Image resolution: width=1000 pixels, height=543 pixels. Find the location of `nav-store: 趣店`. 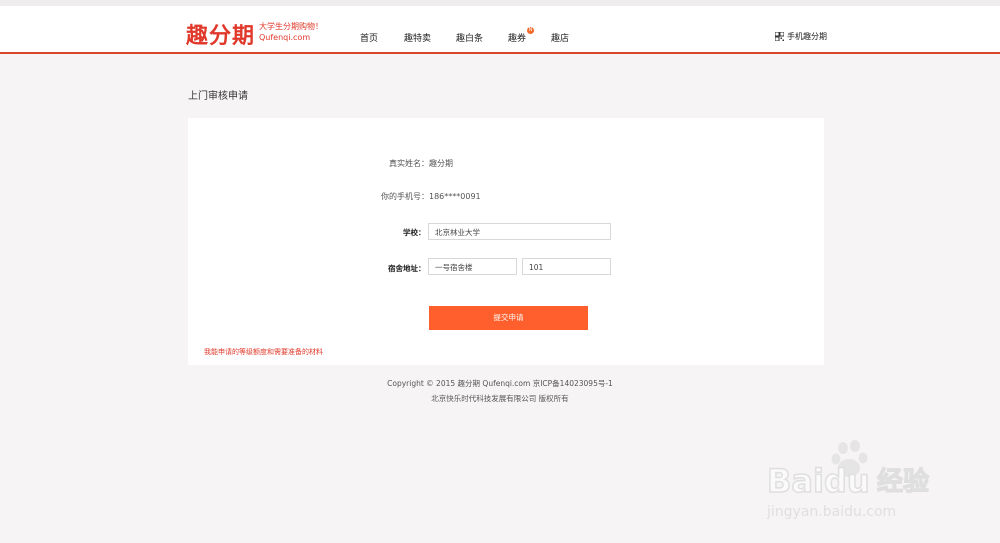

nav-store: 趣店 is located at coordinates (560, 37).